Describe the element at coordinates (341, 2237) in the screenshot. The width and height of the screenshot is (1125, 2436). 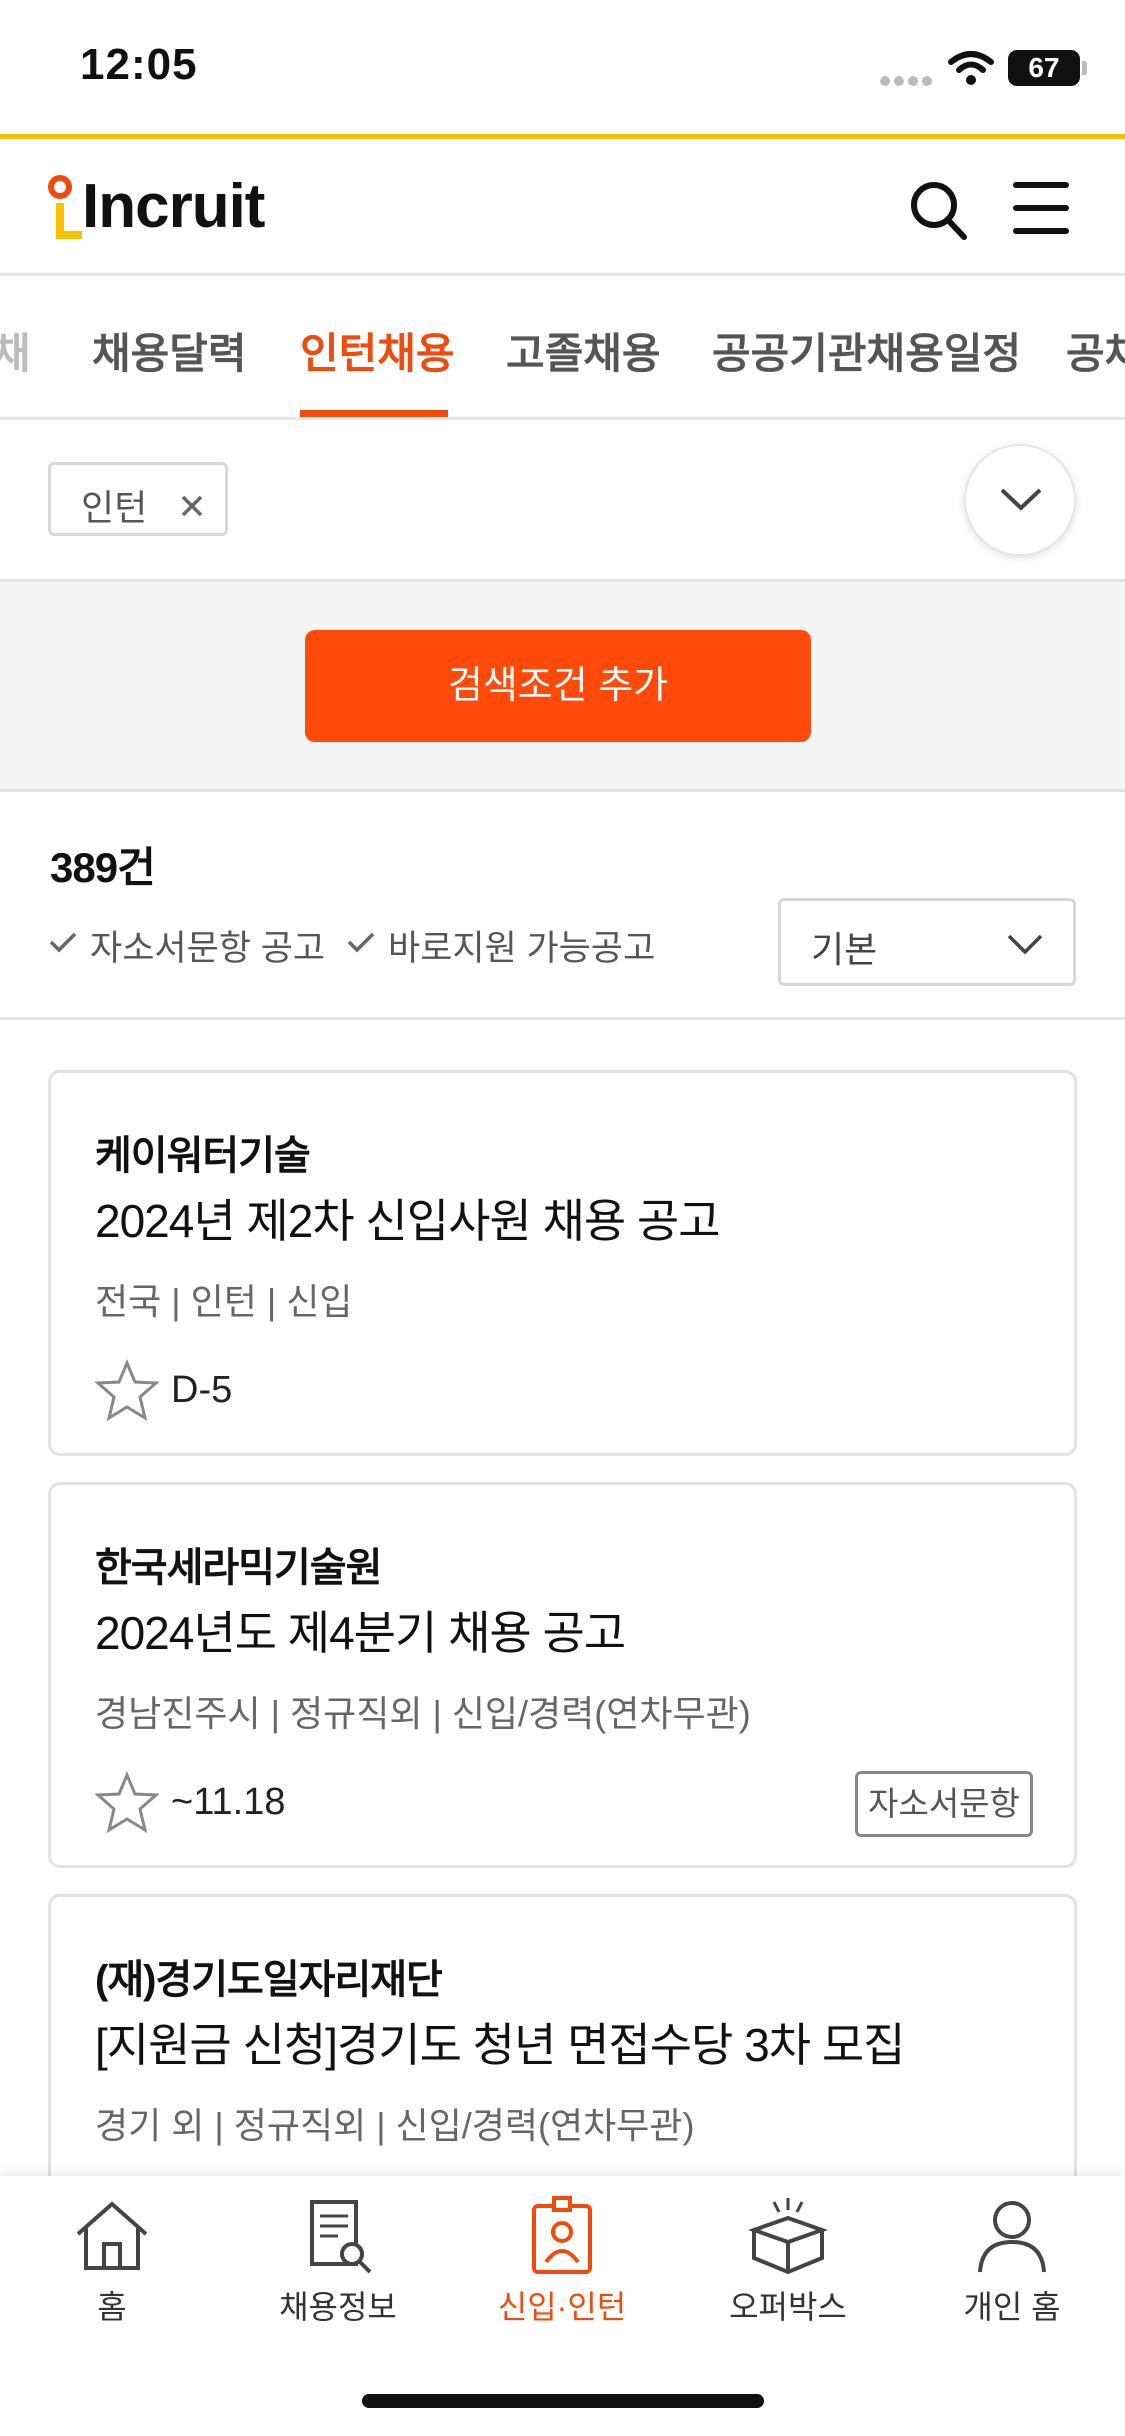
I see `document-search-icon` at that location.